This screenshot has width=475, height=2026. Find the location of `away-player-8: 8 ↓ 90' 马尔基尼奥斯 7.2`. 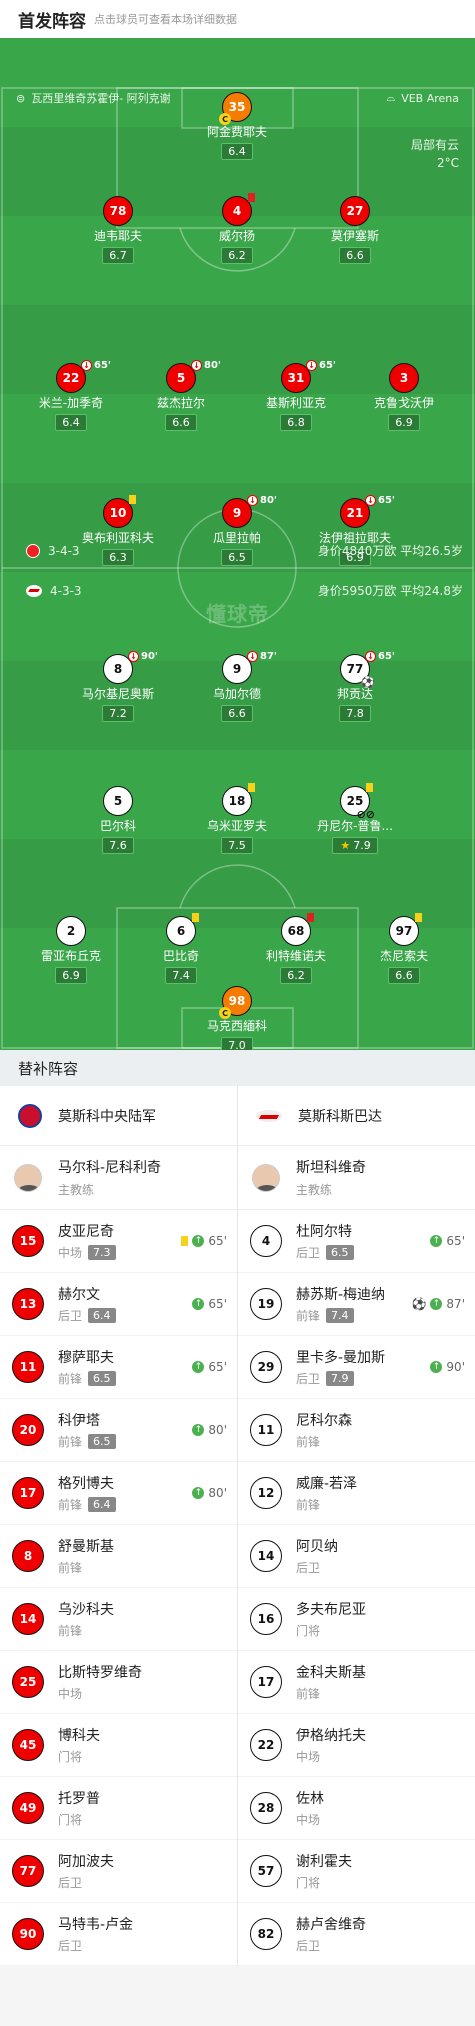

away-player-8: 8 ↓ 90' 马尔基尼奥斯 7.2 is located at coordinates (118, 686).